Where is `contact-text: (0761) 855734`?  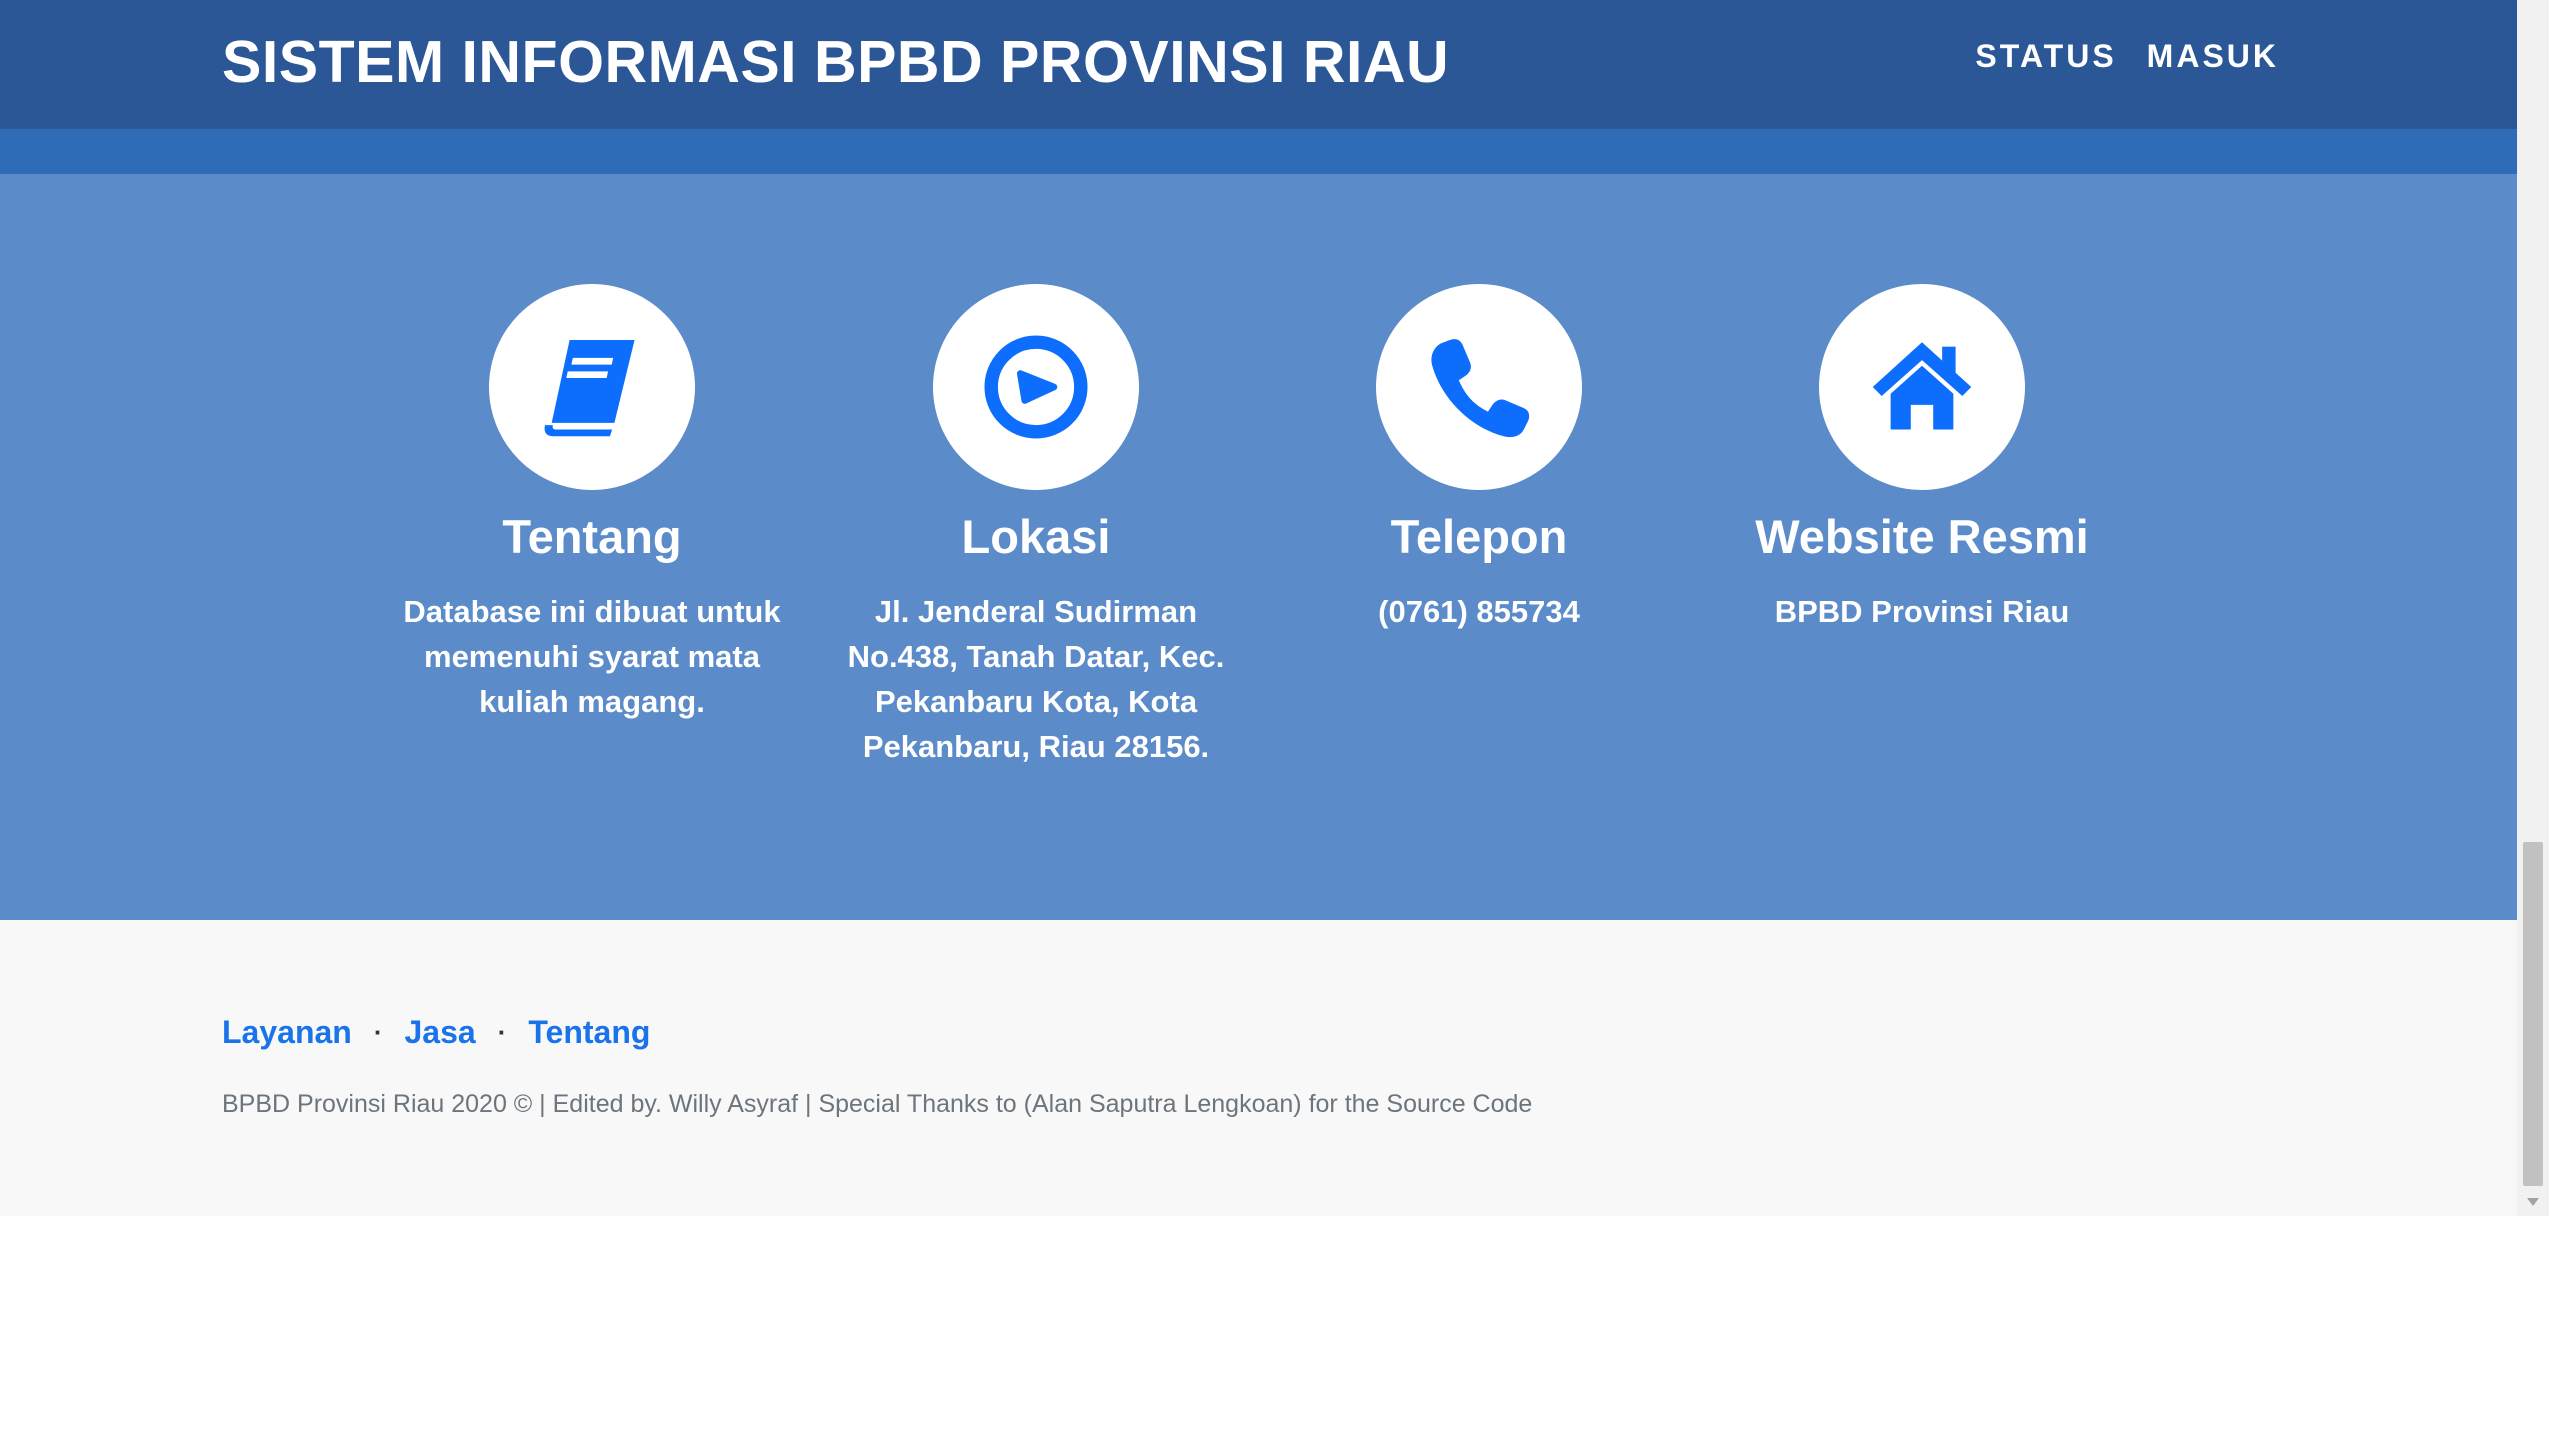 contact-text: (0761) 855734 is located at coordinates (1479, 612).